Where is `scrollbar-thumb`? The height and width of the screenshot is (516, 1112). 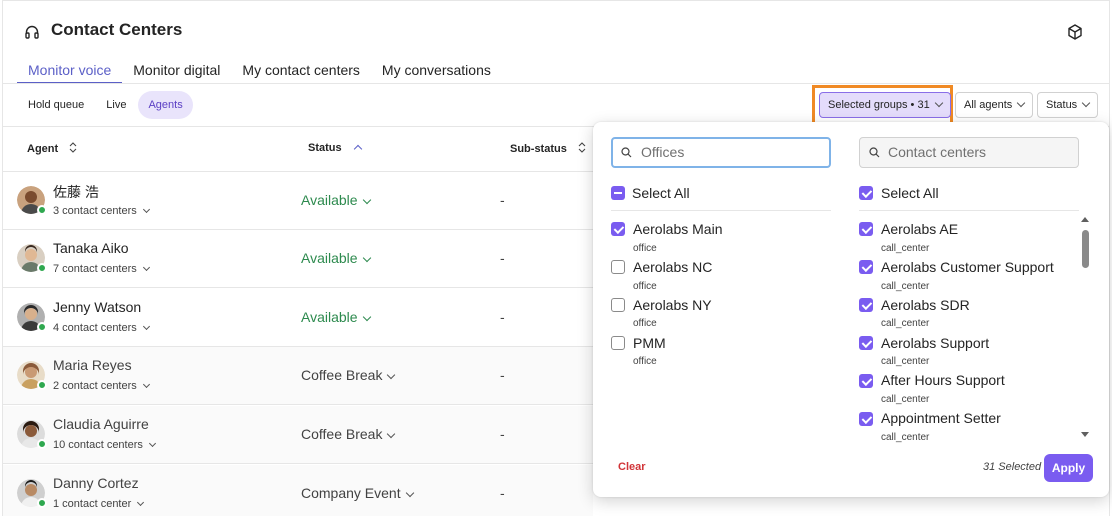 scrollbar-thumb is located at coordinates (1085, 249).